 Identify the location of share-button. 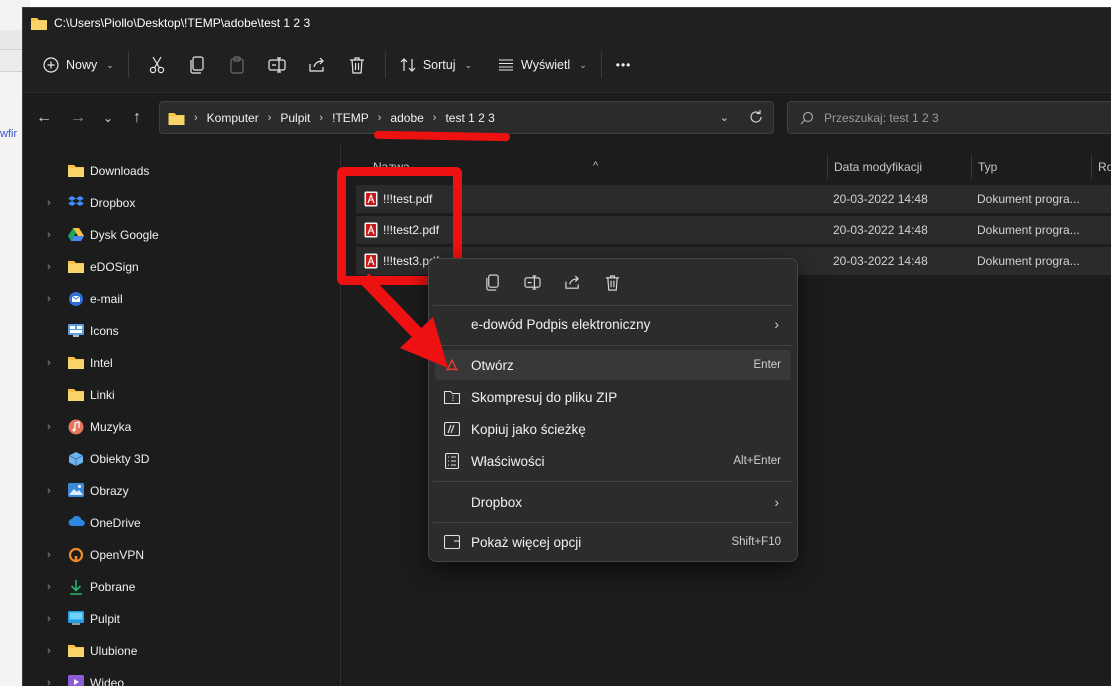
(317, 65).